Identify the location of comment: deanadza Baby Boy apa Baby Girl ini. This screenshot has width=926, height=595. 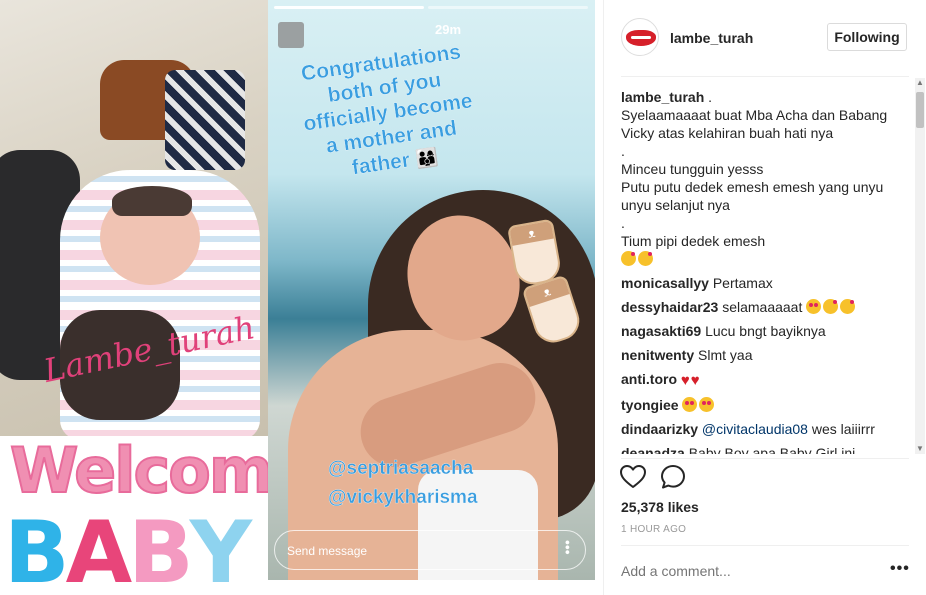
(763, 449).